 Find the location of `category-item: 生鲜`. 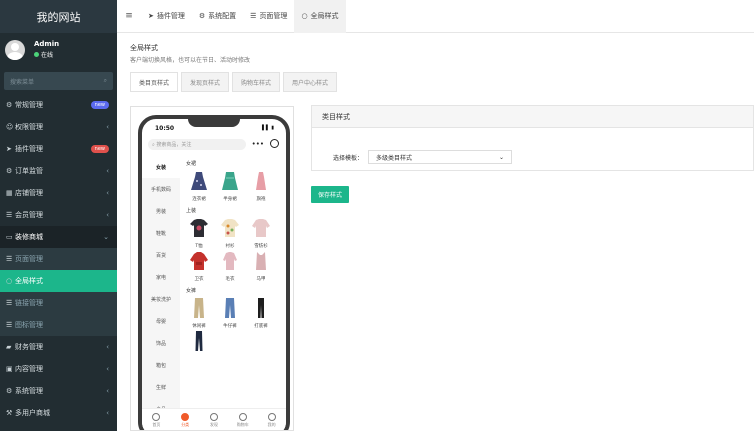

category-item: 生鲜 is located at coordinates (161, 387).